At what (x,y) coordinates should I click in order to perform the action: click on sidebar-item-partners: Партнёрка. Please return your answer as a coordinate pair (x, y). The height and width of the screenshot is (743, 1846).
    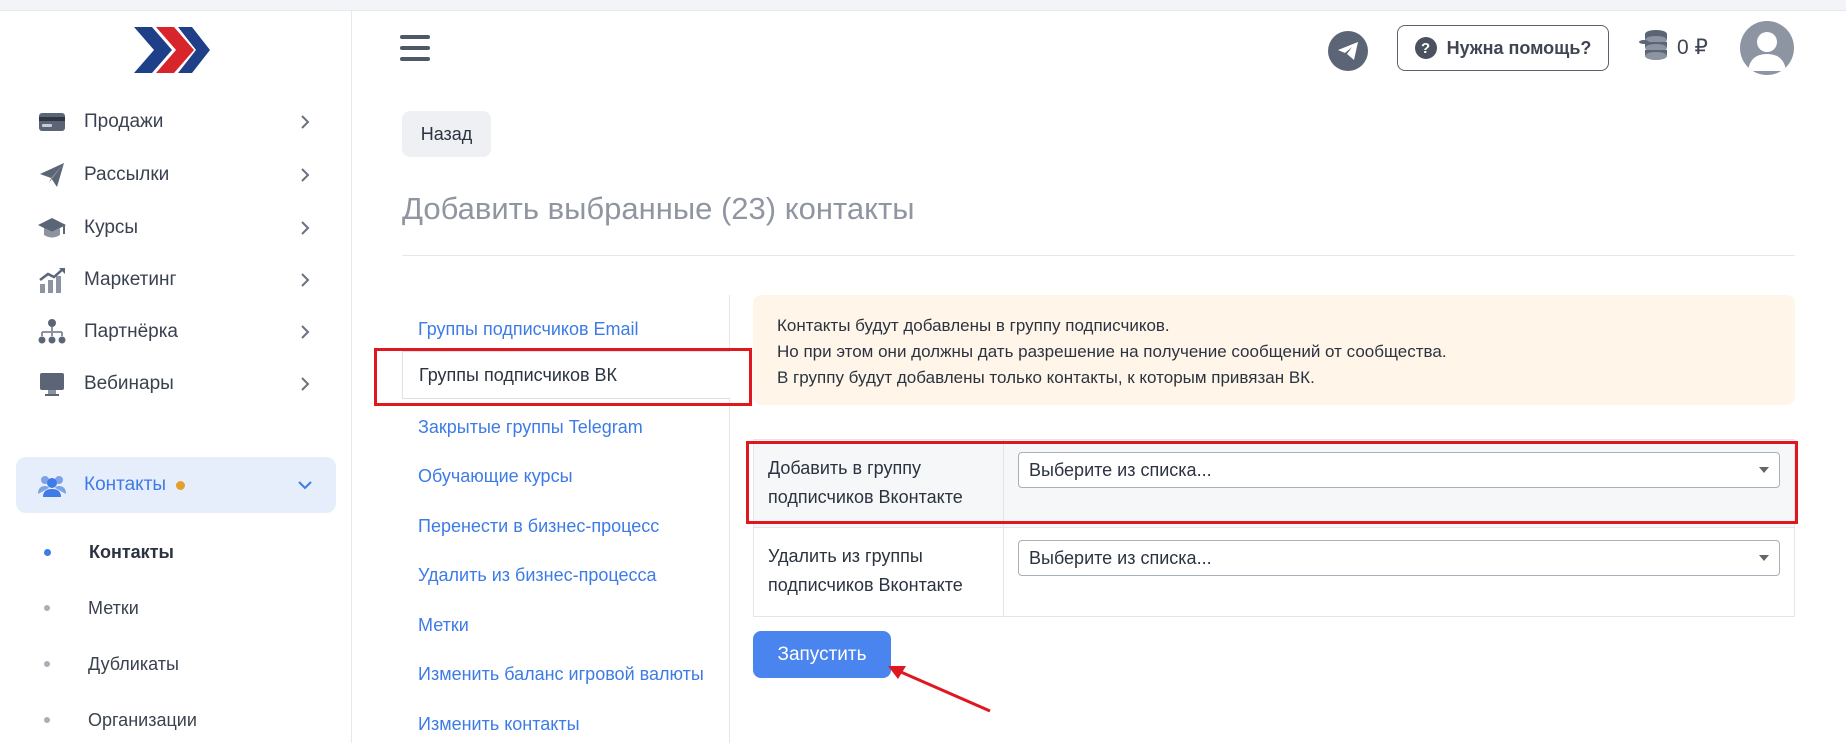
    Looking at the image, I should click on (176, 332).